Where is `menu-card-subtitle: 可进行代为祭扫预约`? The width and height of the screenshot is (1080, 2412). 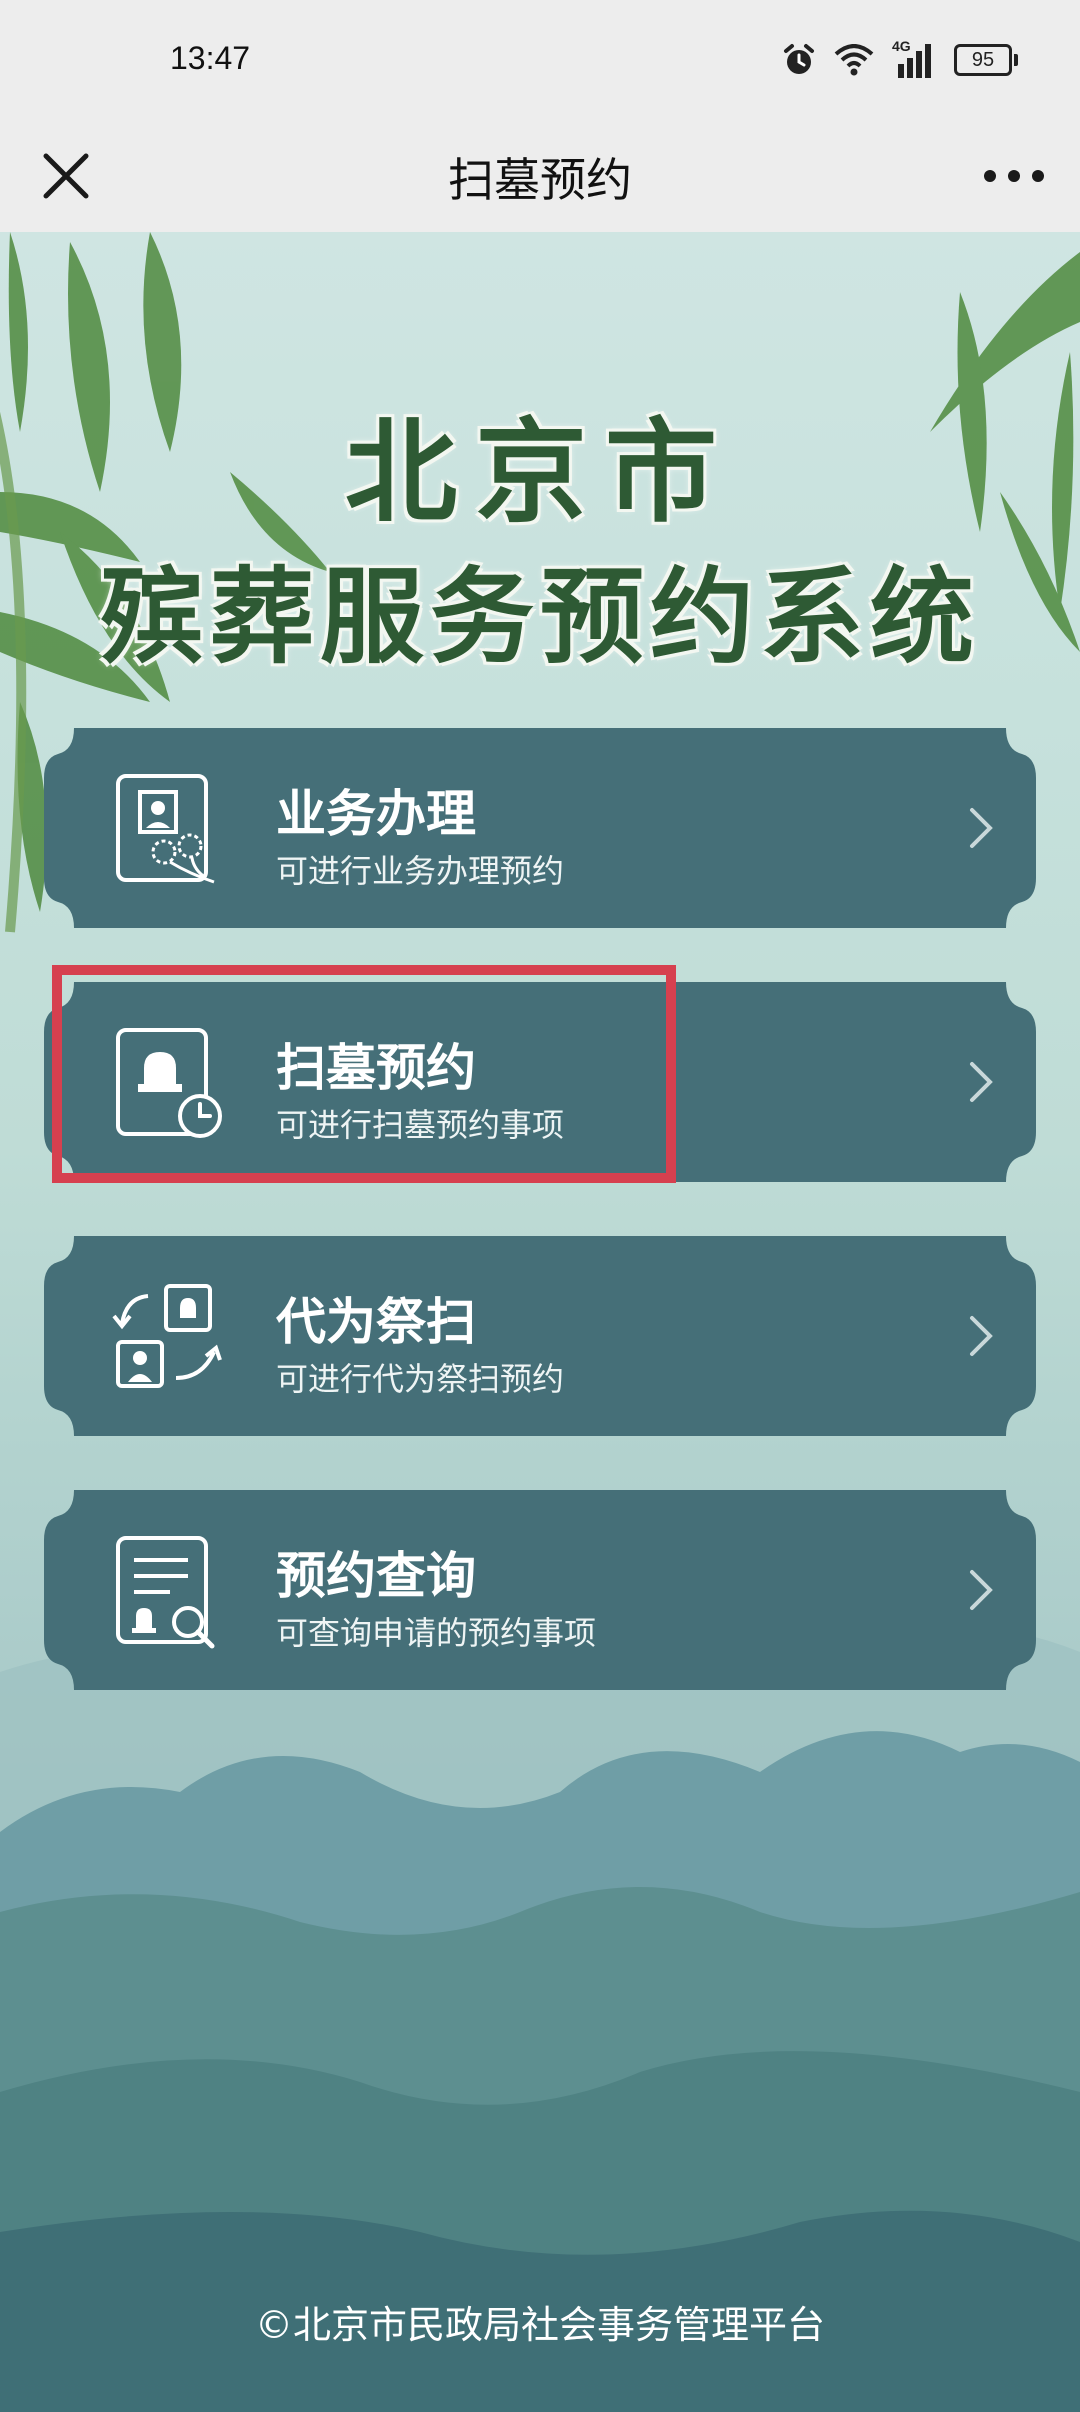 menu-card-subtitle: 可进行代为祭扫预约 is located at coordinates (420, 1379).